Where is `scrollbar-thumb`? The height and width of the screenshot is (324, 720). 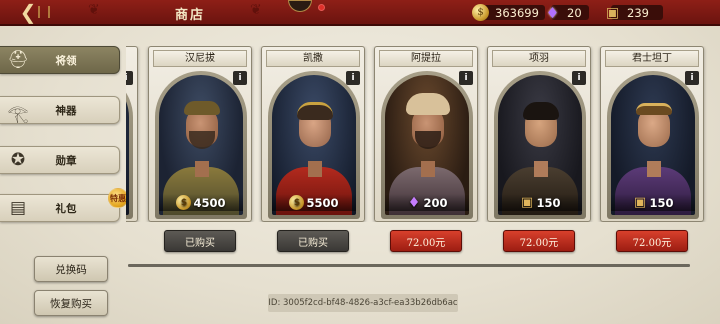
scrollbar-thumb is located at coordinates (409, 265).